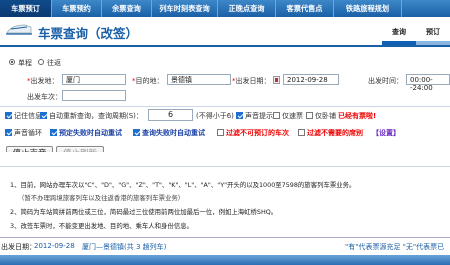  What do you see at coordinates (28, 116) in the screenshot?
I see `remember-label: 记住信息` at bounding box center [28, 116].